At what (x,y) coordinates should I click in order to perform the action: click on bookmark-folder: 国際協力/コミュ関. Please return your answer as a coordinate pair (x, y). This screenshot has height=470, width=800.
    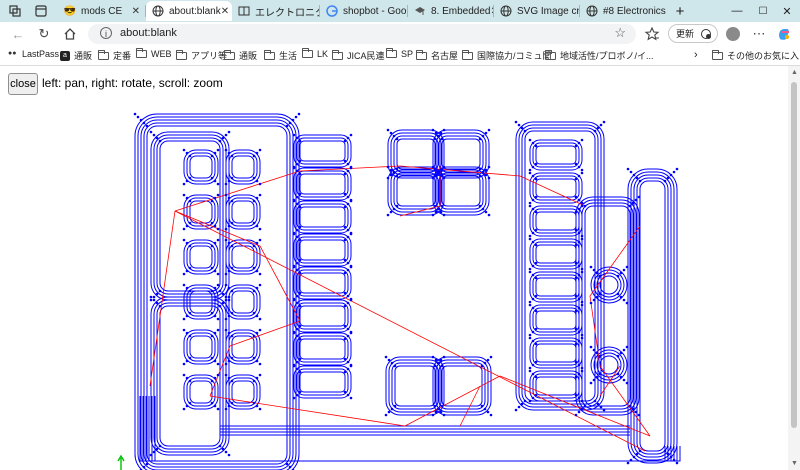
    Looking at the image, I should click on (507, 55).